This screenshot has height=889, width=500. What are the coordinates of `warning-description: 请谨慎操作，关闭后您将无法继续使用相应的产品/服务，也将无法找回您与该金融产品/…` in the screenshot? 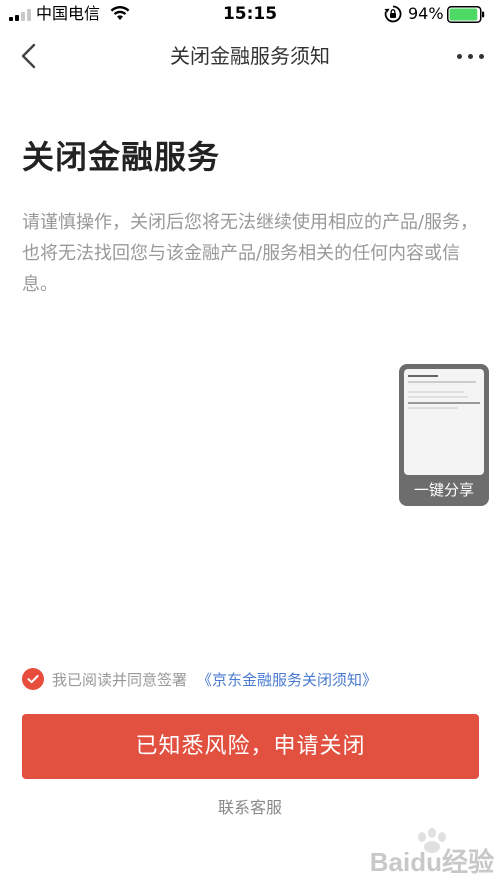 It's located at (250, 253).